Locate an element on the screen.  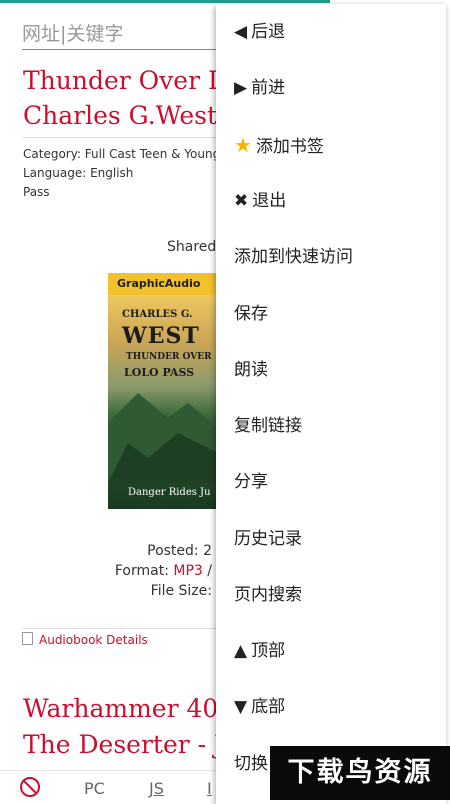
menu-item-top: ▲ 顶部 is located at coordinates (259, 651).